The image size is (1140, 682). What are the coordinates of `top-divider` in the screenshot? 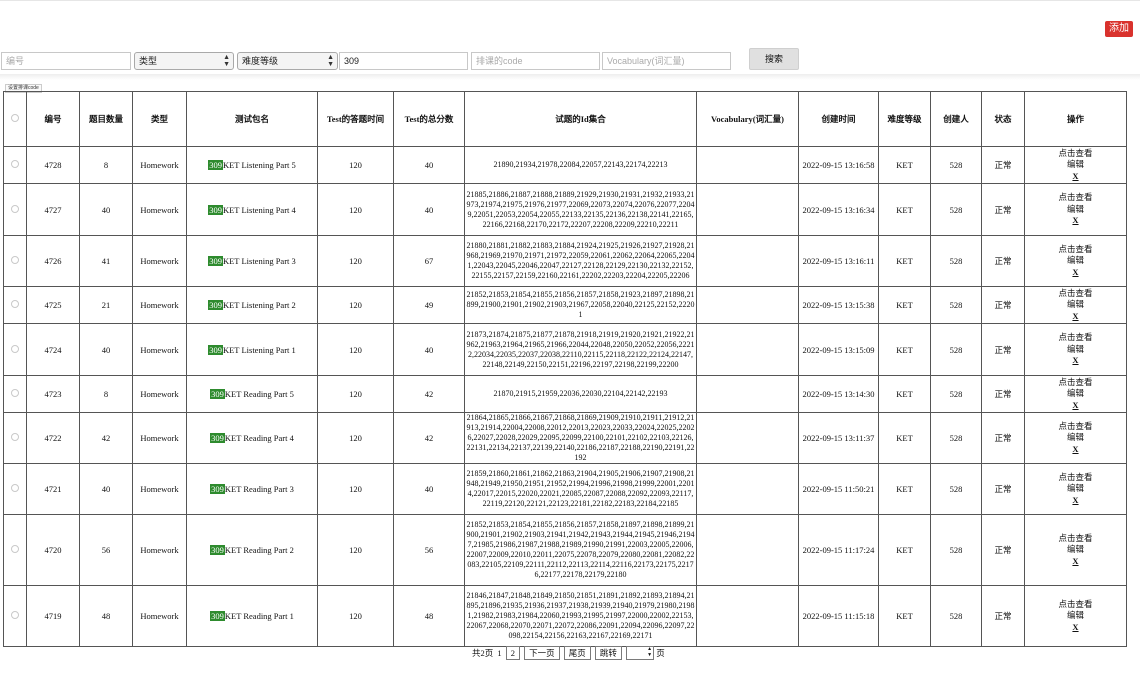 It's located at (570, 0).